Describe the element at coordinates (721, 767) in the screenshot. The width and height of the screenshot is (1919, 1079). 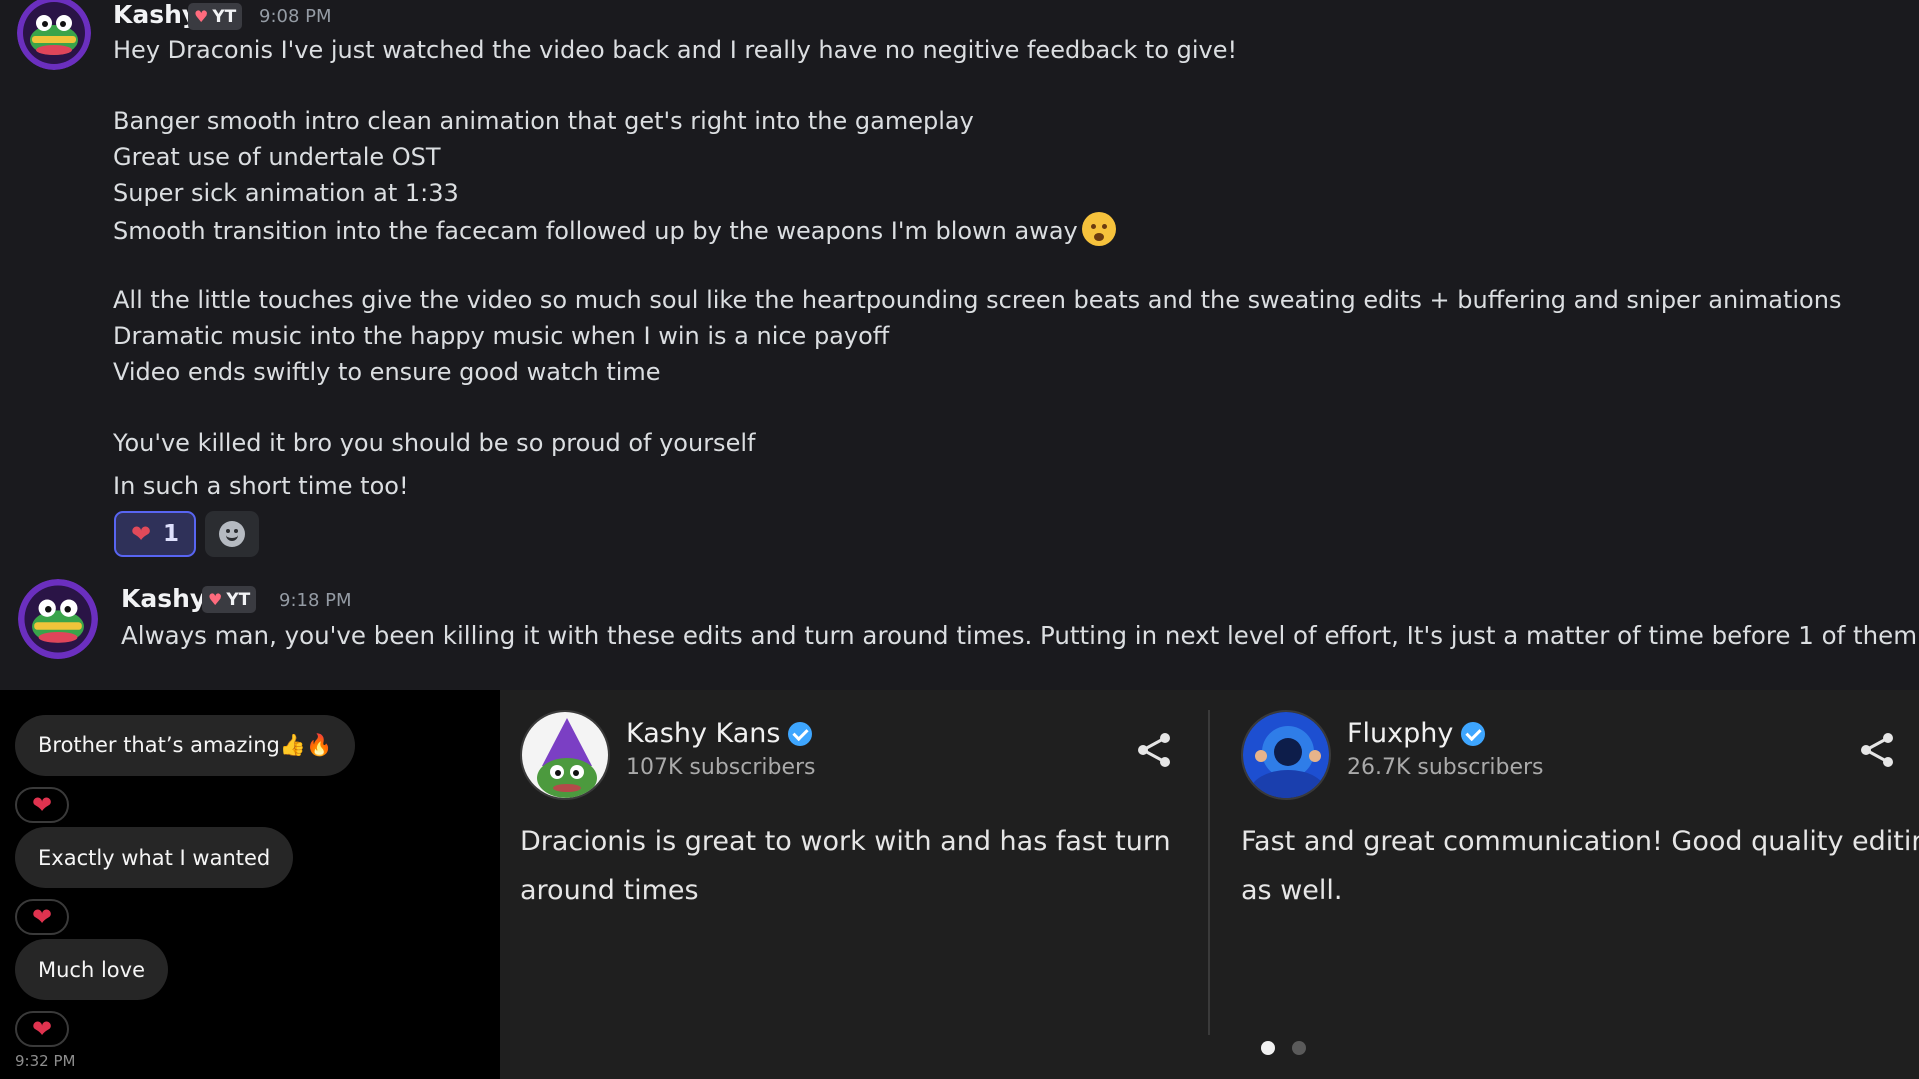
I see `subscriber-count: 107K subscribers` at that location.